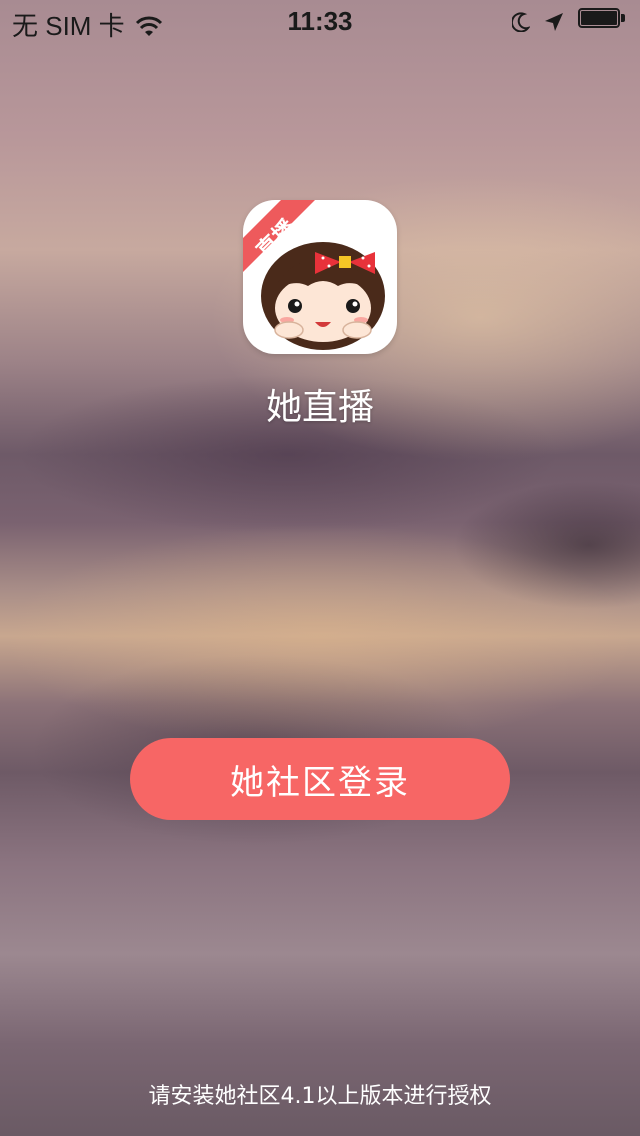  Describe the element at coordinates (520, 21) in the screenshot. I see `moon-icon` at that location.